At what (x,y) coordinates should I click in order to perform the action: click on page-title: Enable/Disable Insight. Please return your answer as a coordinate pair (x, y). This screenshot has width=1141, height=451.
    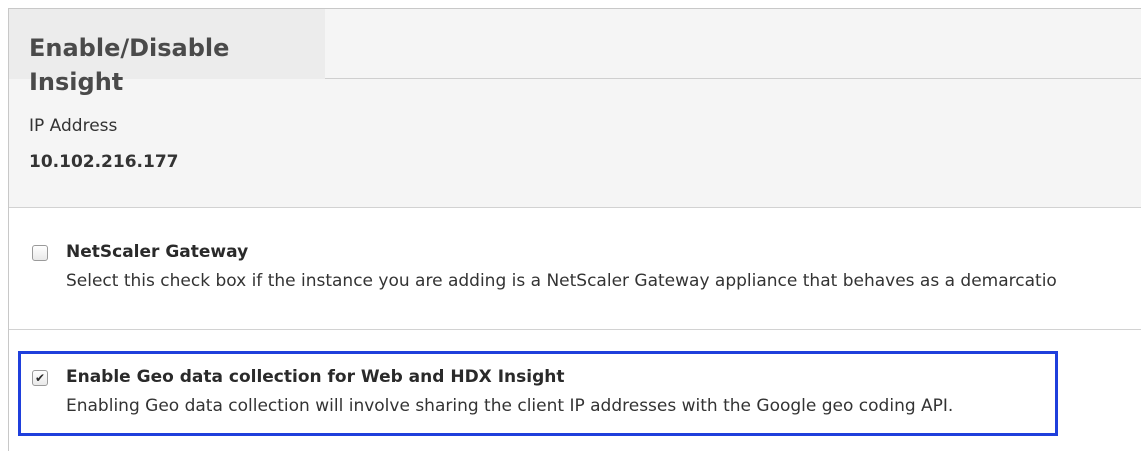
    Looking at the image, I should click on (129, 65).